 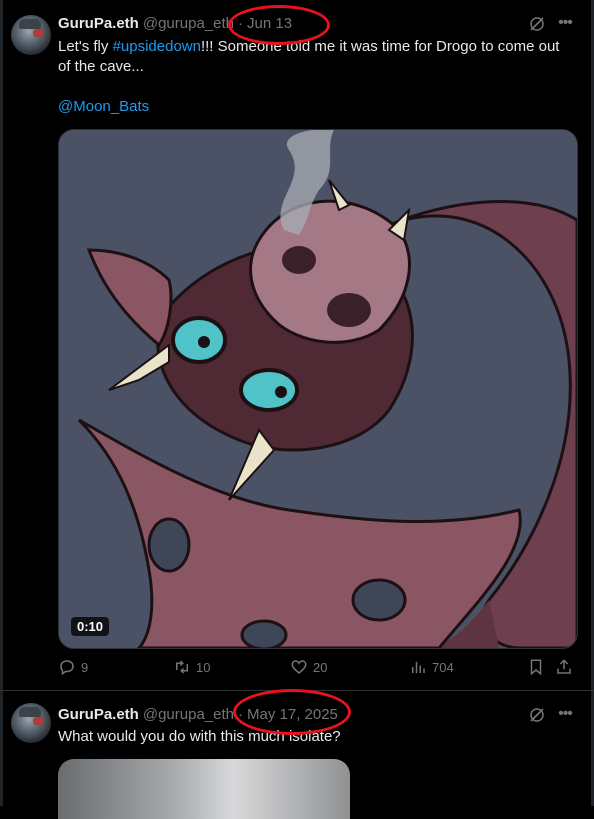 I want to click on hashtag-link: #upsidedown, so click(x=157, y=46).